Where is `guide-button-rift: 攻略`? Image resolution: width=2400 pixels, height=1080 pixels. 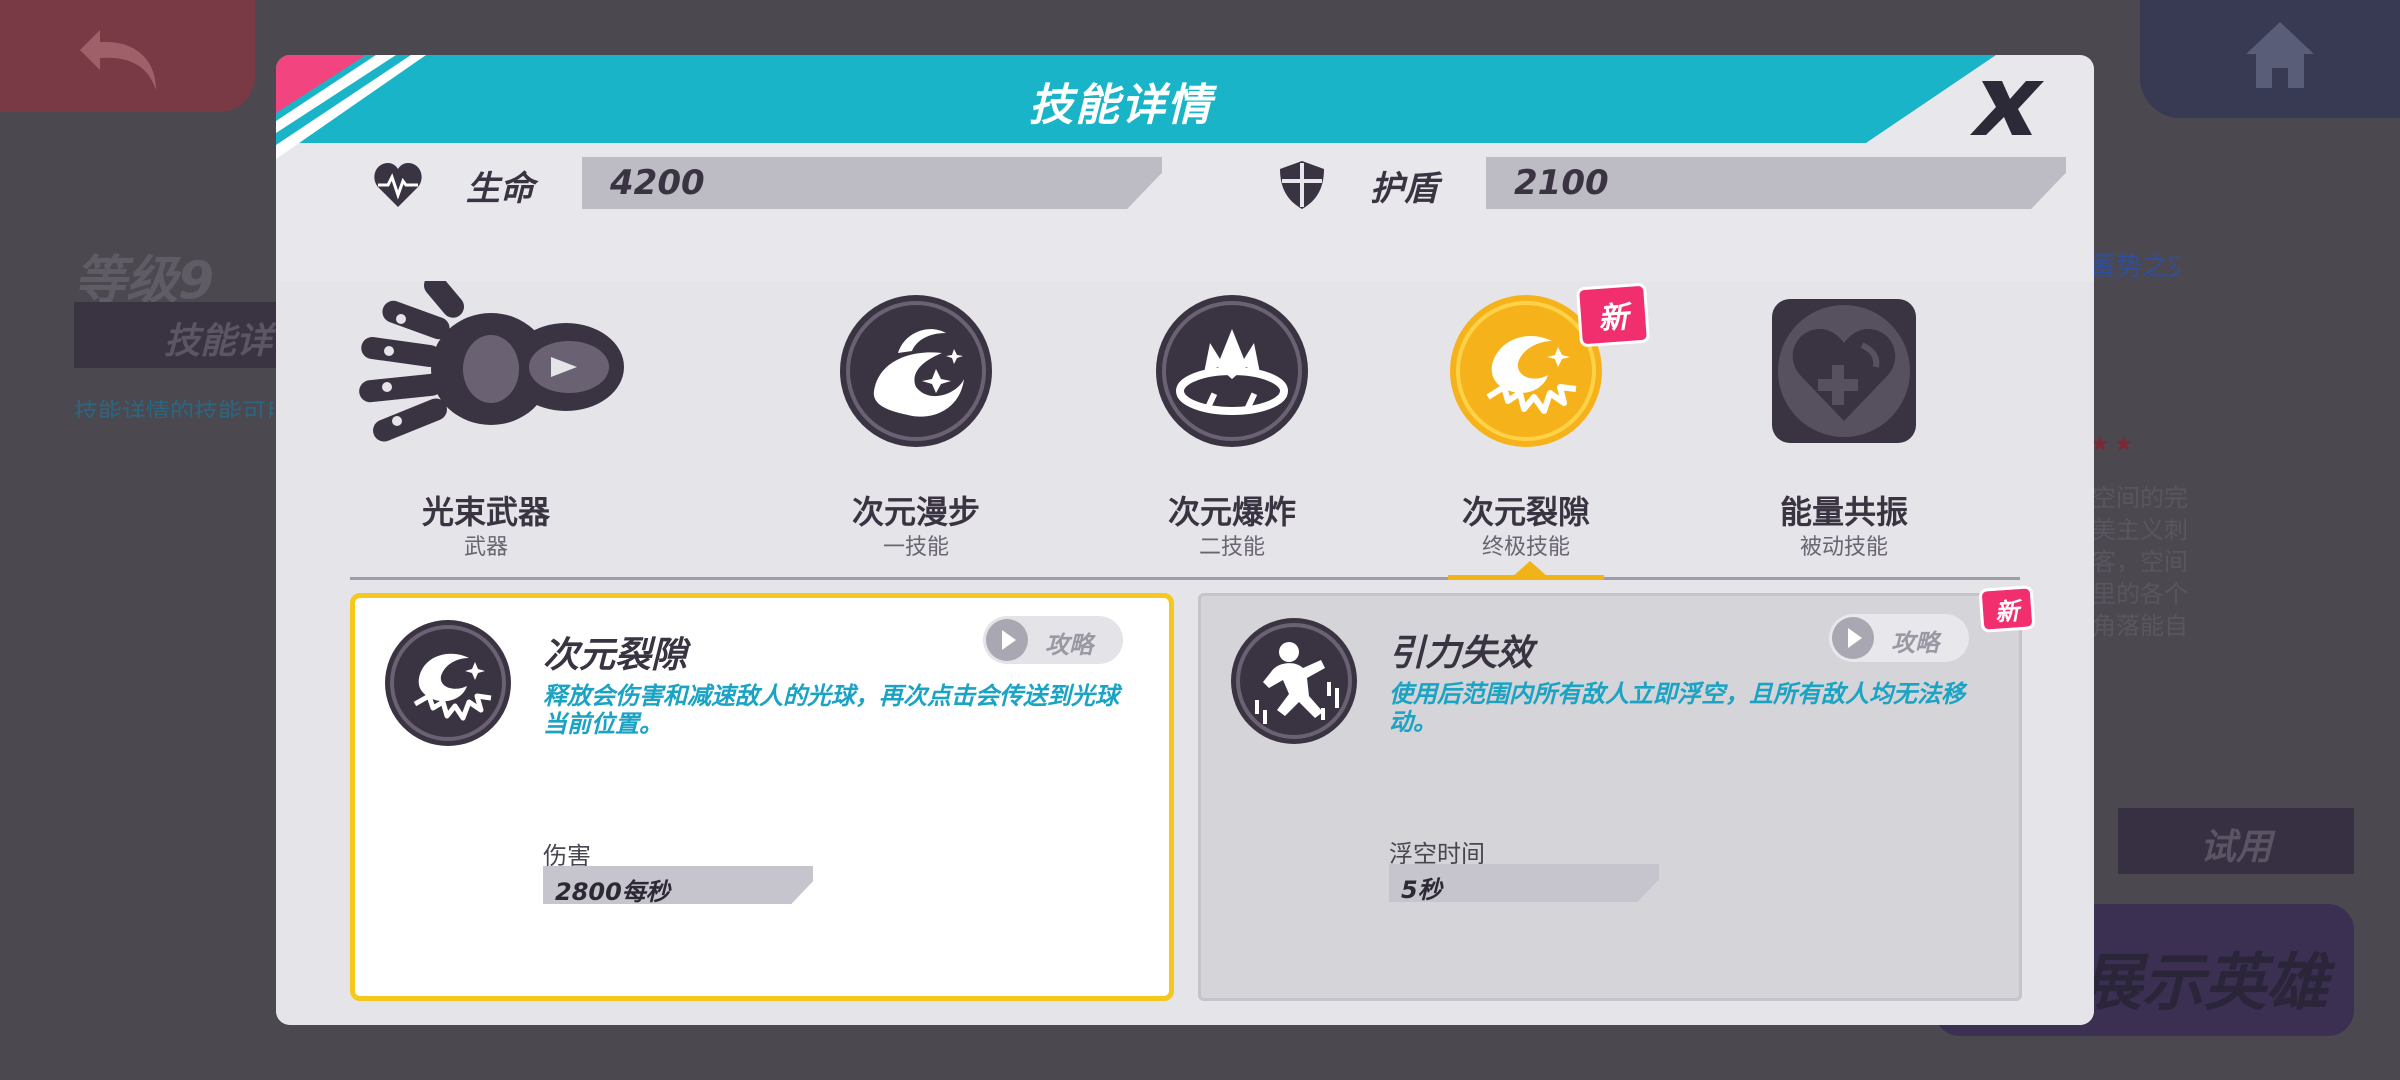
guide-button-rift: 攻略 is located at coordinates (1053, 640).